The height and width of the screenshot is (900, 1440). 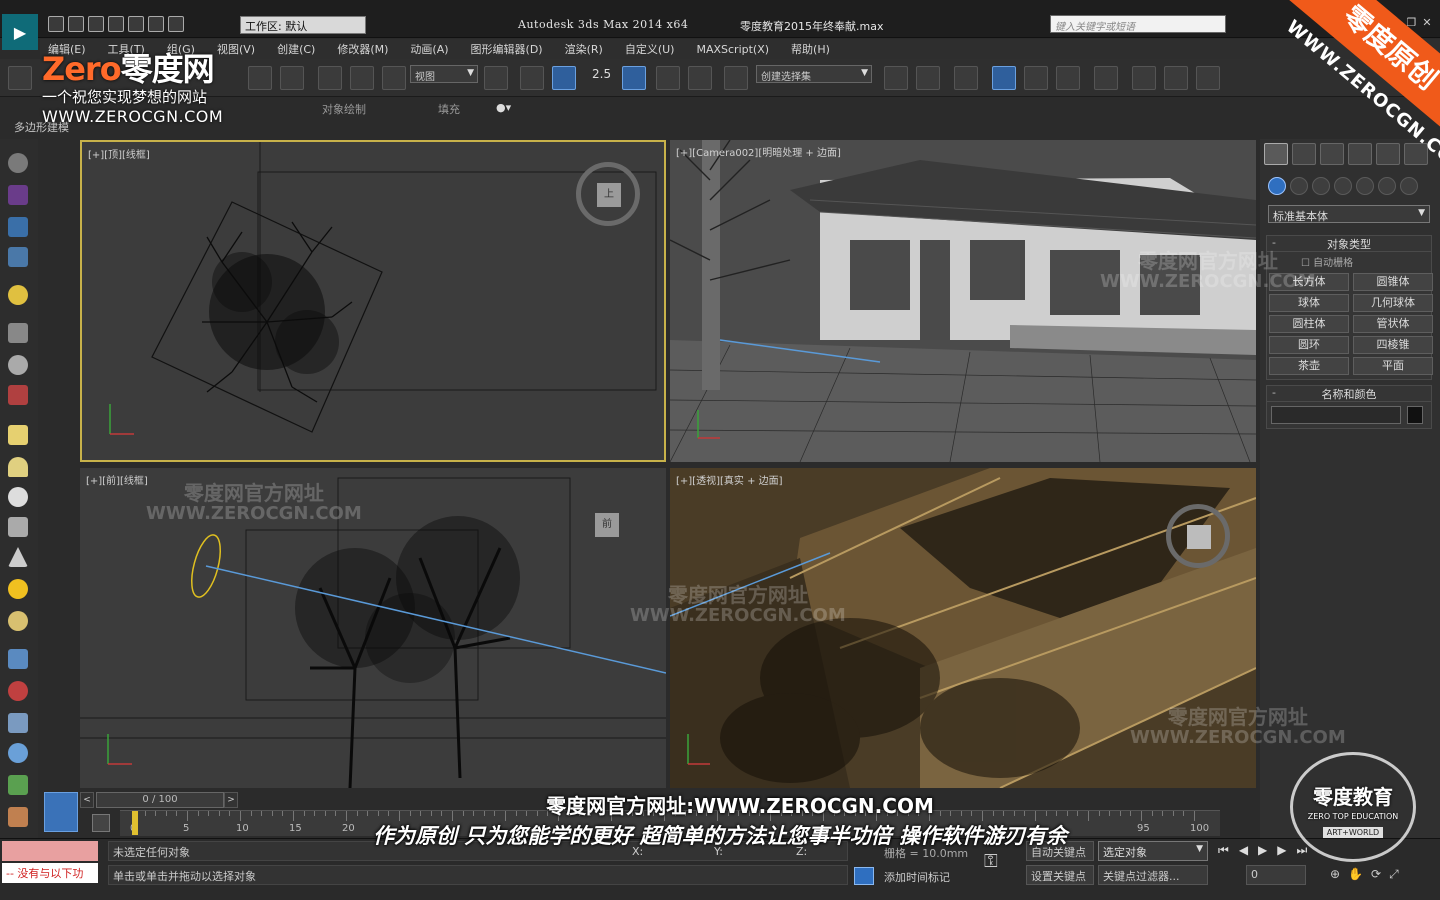 What do you see at coordinates (963, 628) in the screenshot?
I see `viewport-perspective: [+][透视][真实 + 边面]` at bounding box center [963, 628].